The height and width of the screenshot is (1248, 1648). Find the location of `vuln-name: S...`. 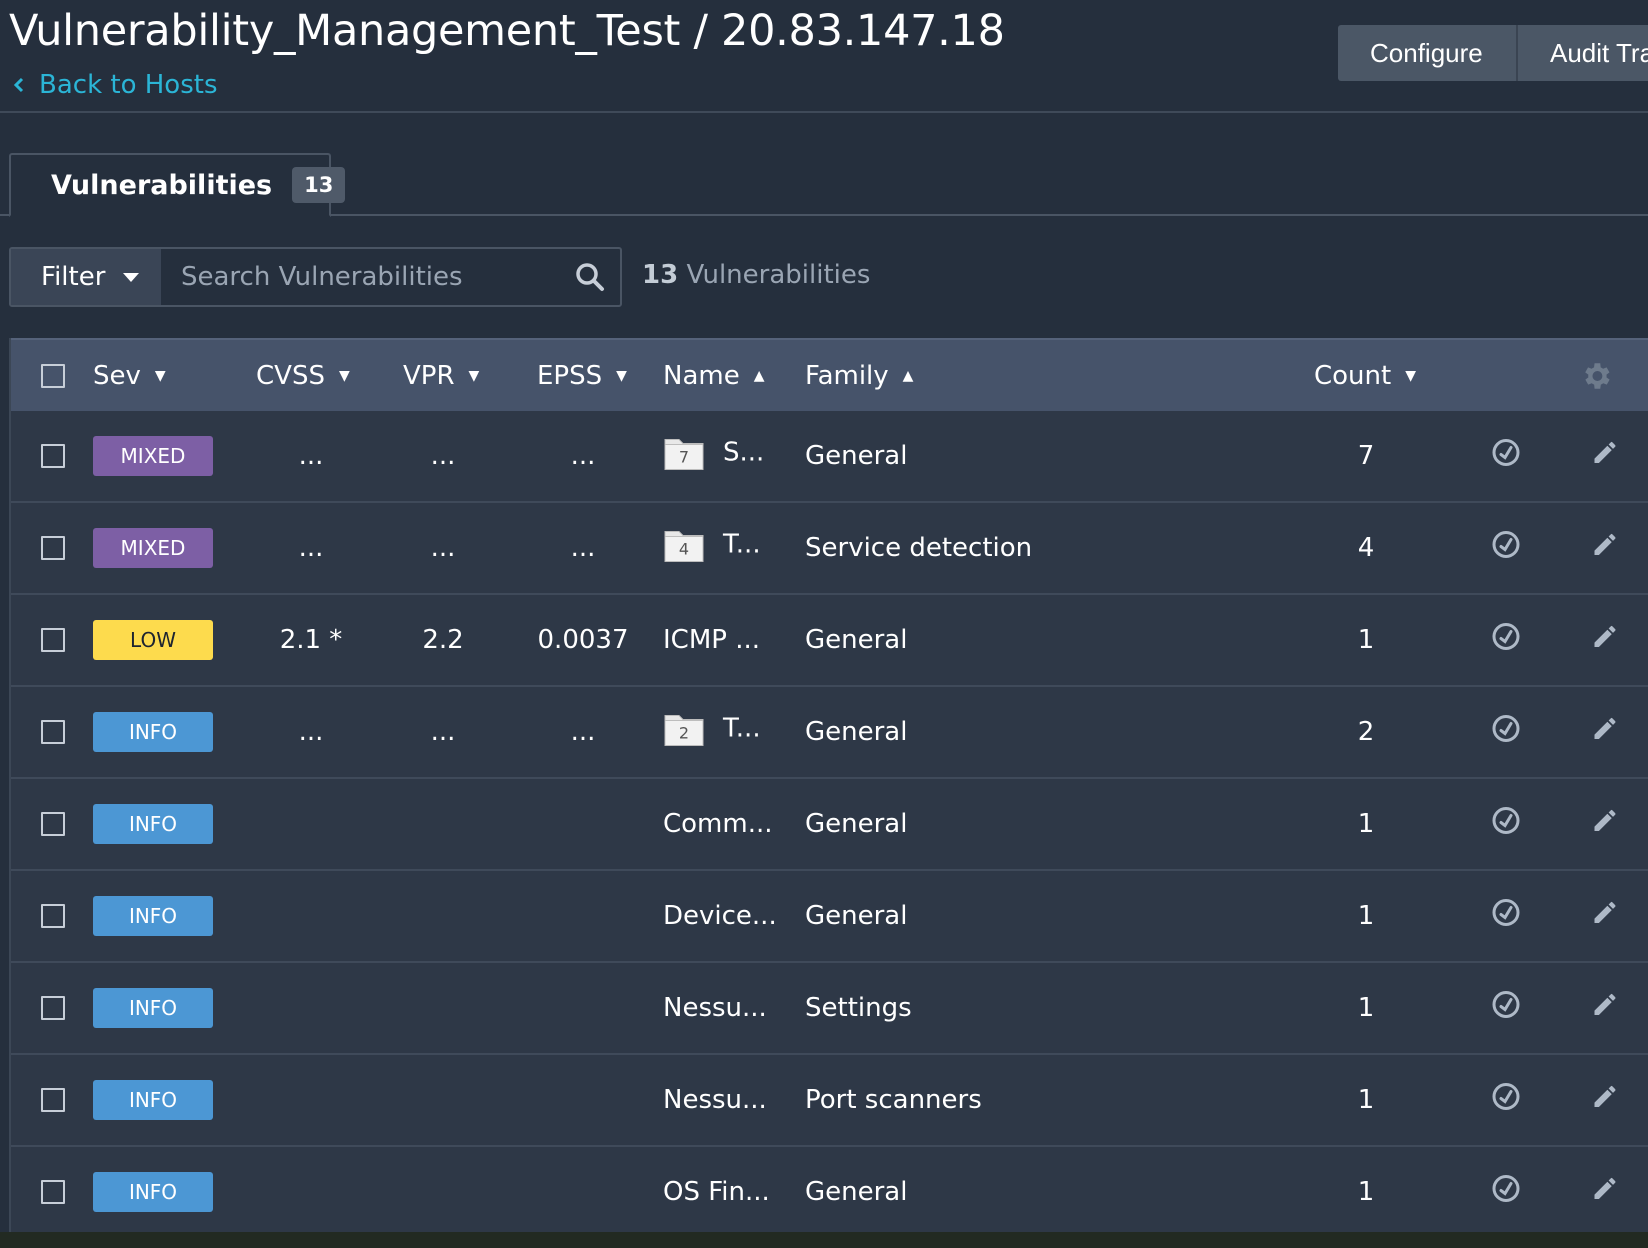

vuln-name: S... is located at coordinates (743, 453).